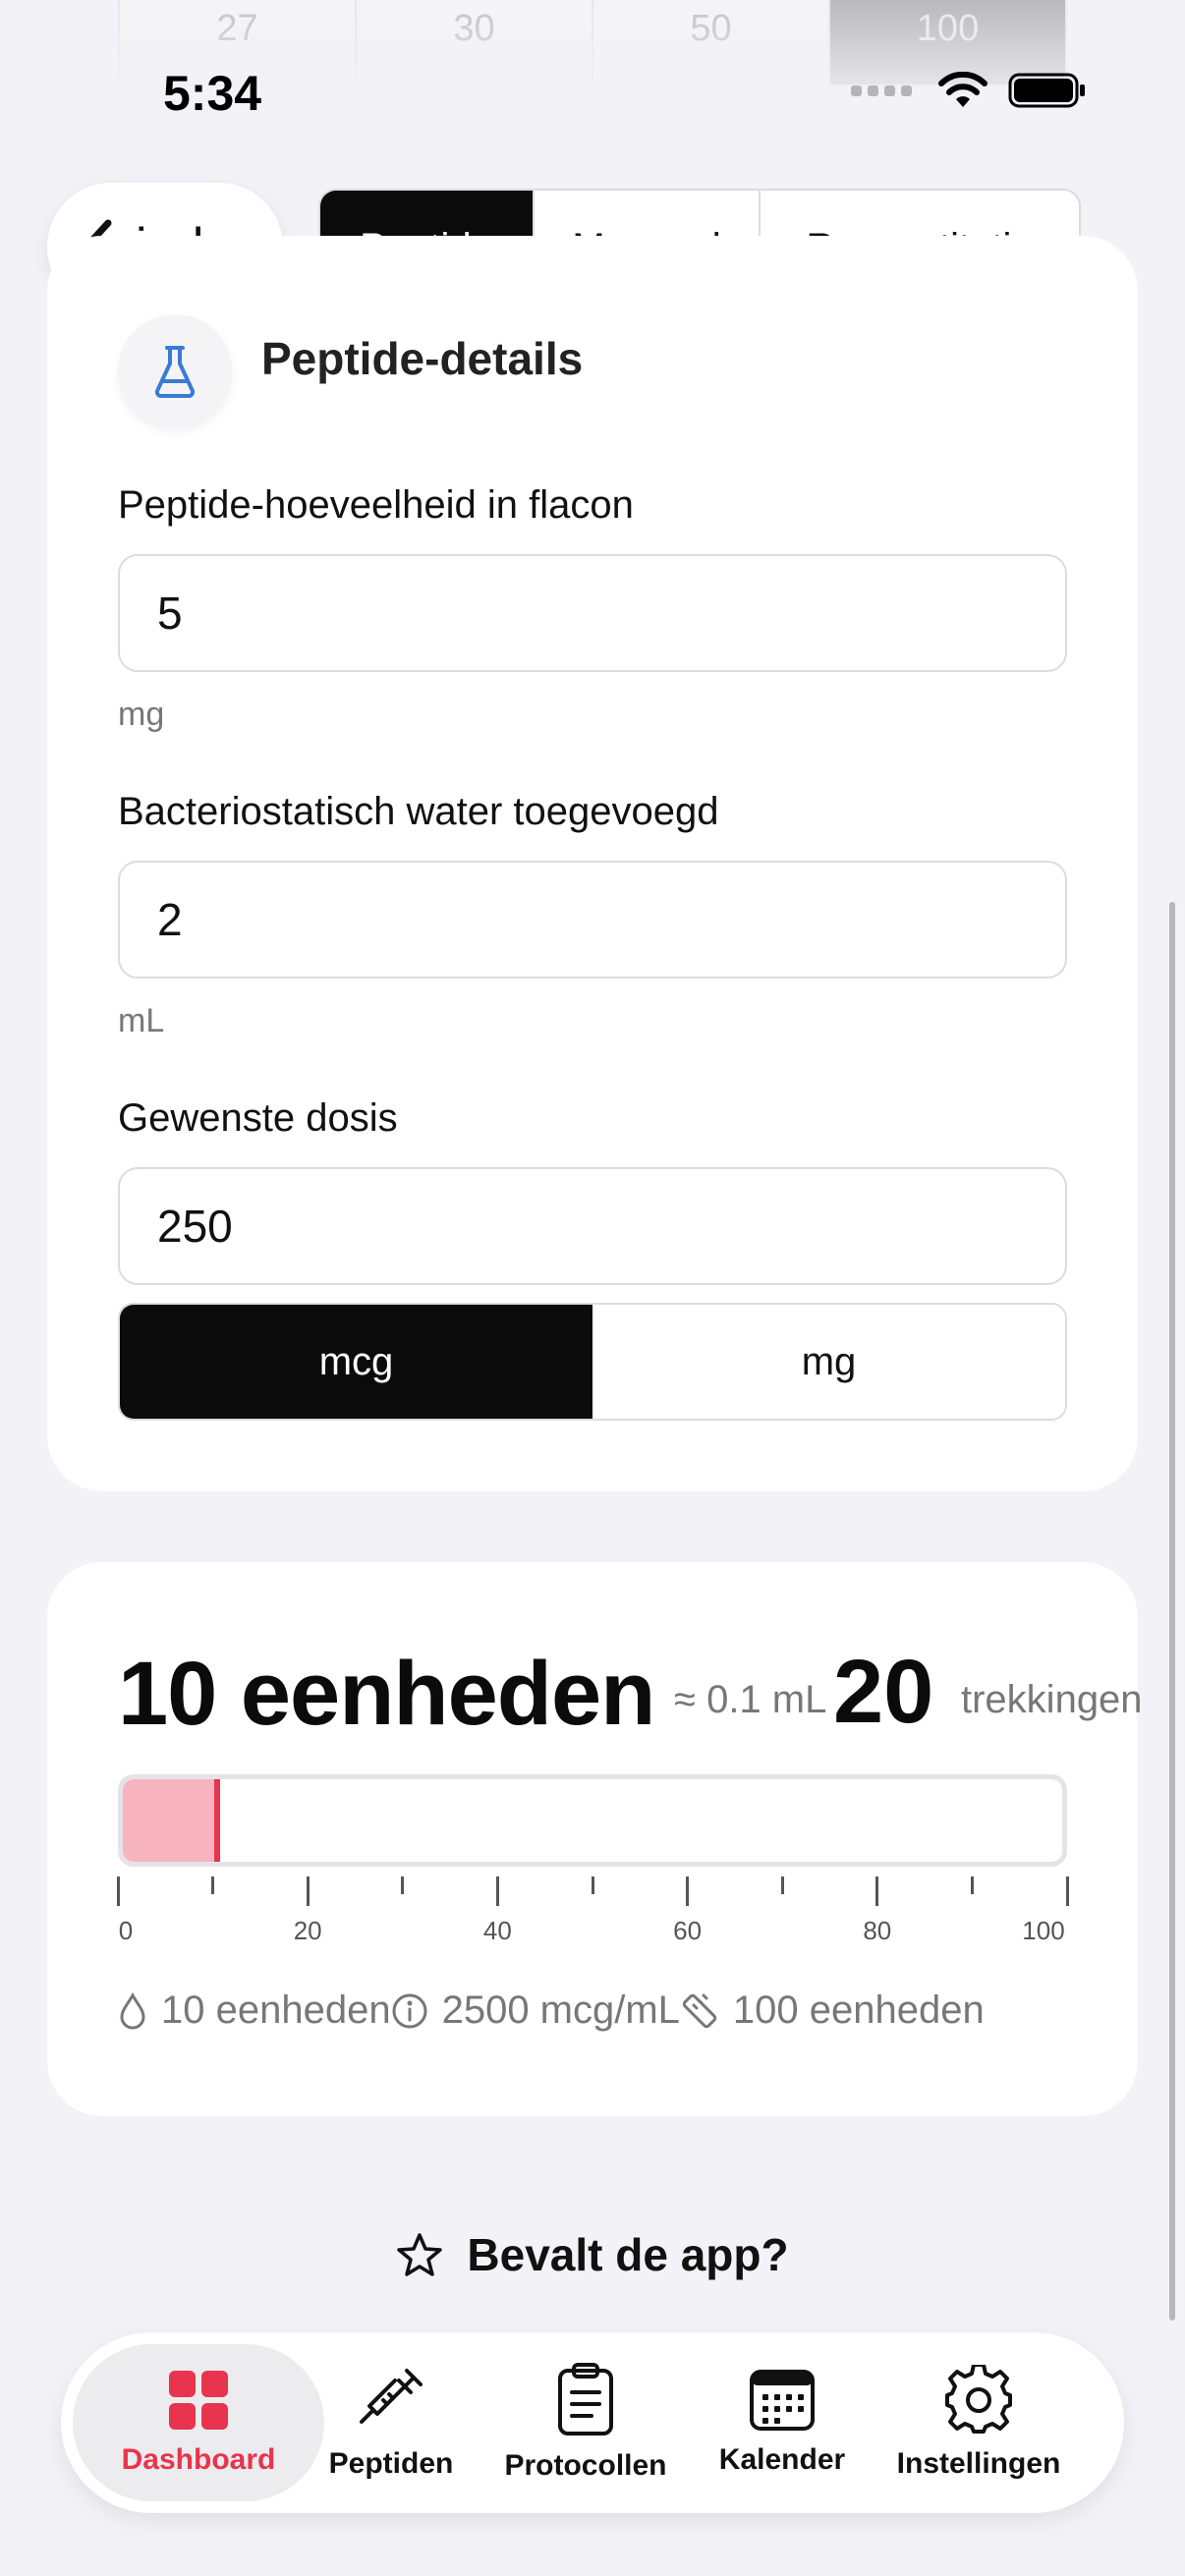 The height and width of the screenshot is (2576, 1185). What do you see at coordinates (561, 2010) in the screenshot?
I see `info-concentration-text: 2500 mcg/mL` at bounding box center [561, 2010].